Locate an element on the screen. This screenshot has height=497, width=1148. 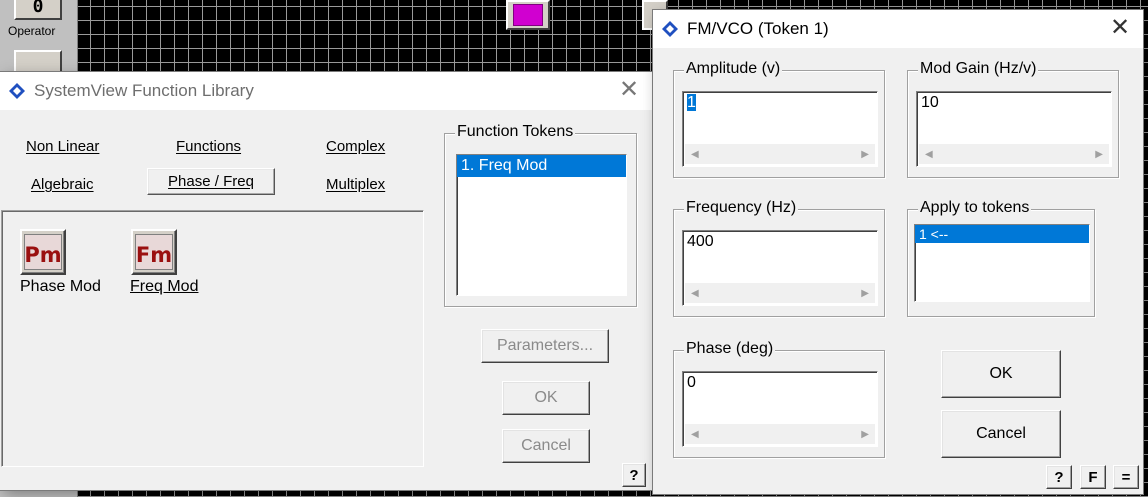
phase-group: Phase (deg) 0 ◀ ▶ is located at coordinates (779, 399).